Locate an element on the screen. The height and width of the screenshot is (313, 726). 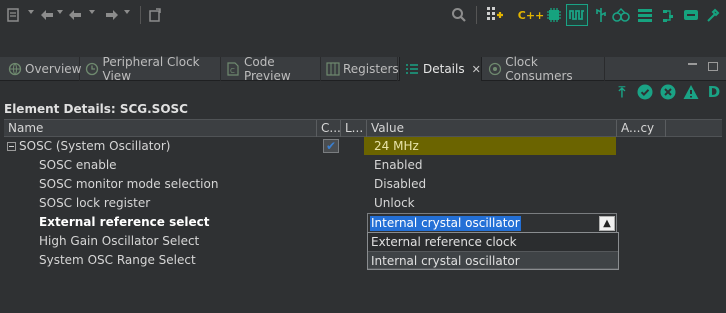
row-value: Unlock is located at coordinates (393, 203).